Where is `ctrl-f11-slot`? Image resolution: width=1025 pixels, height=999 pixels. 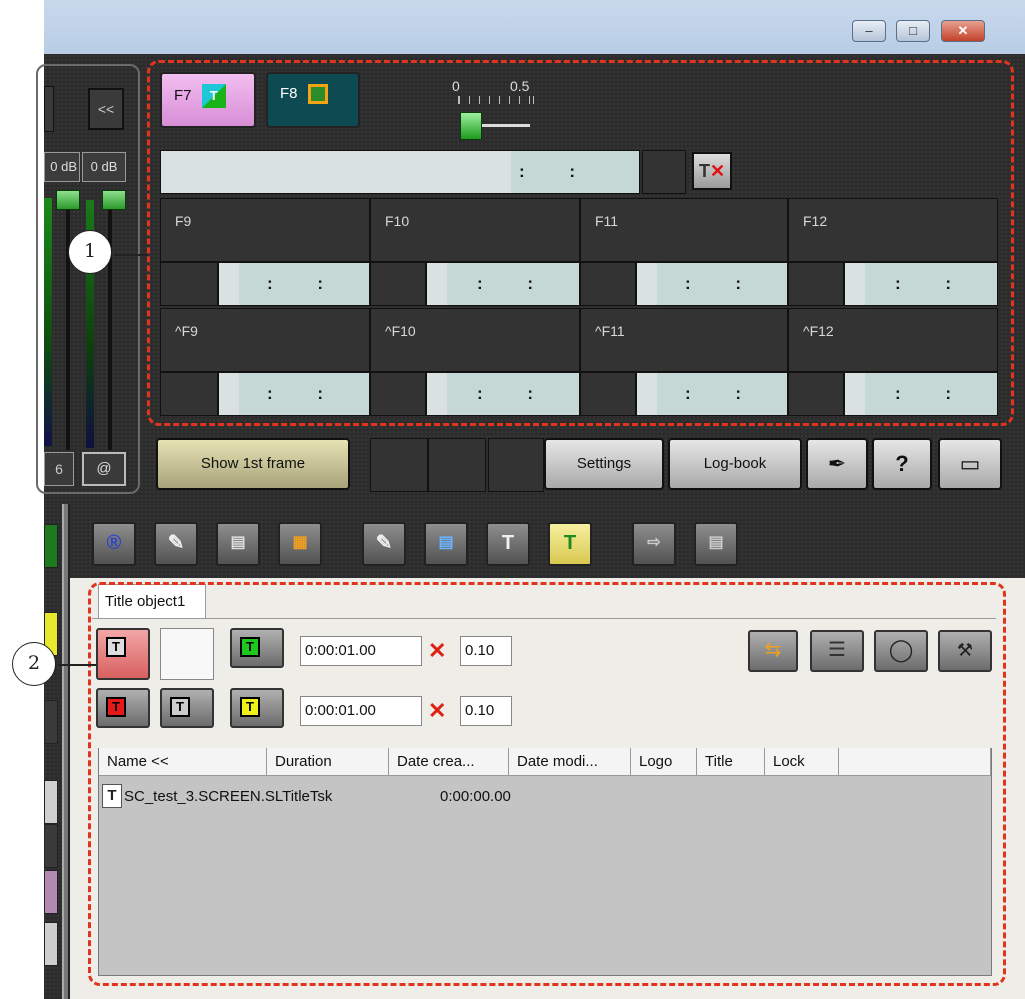
ctrl-f11-slot is located at coordinates (608, 394).